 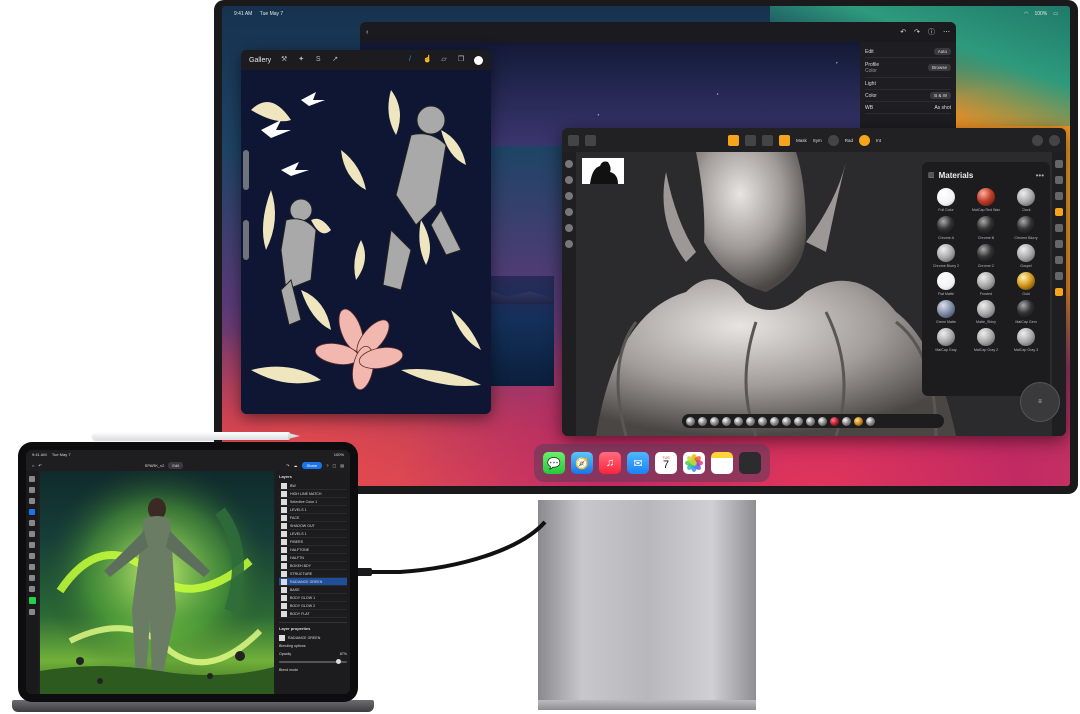 I want to click on material-item: Clock, so click(x=1026, y=200).